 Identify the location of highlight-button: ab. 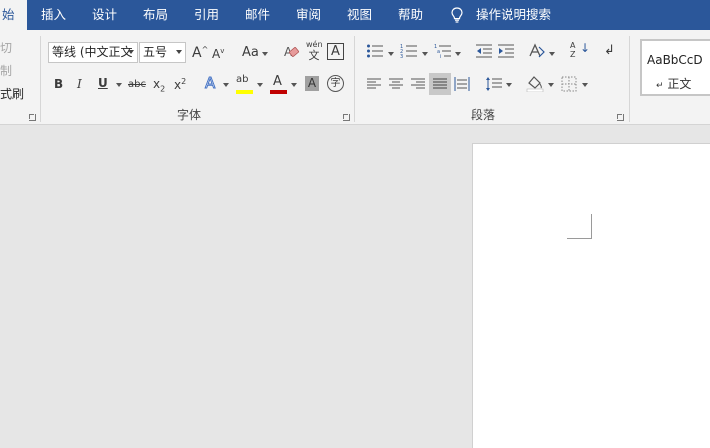
(242, 80).